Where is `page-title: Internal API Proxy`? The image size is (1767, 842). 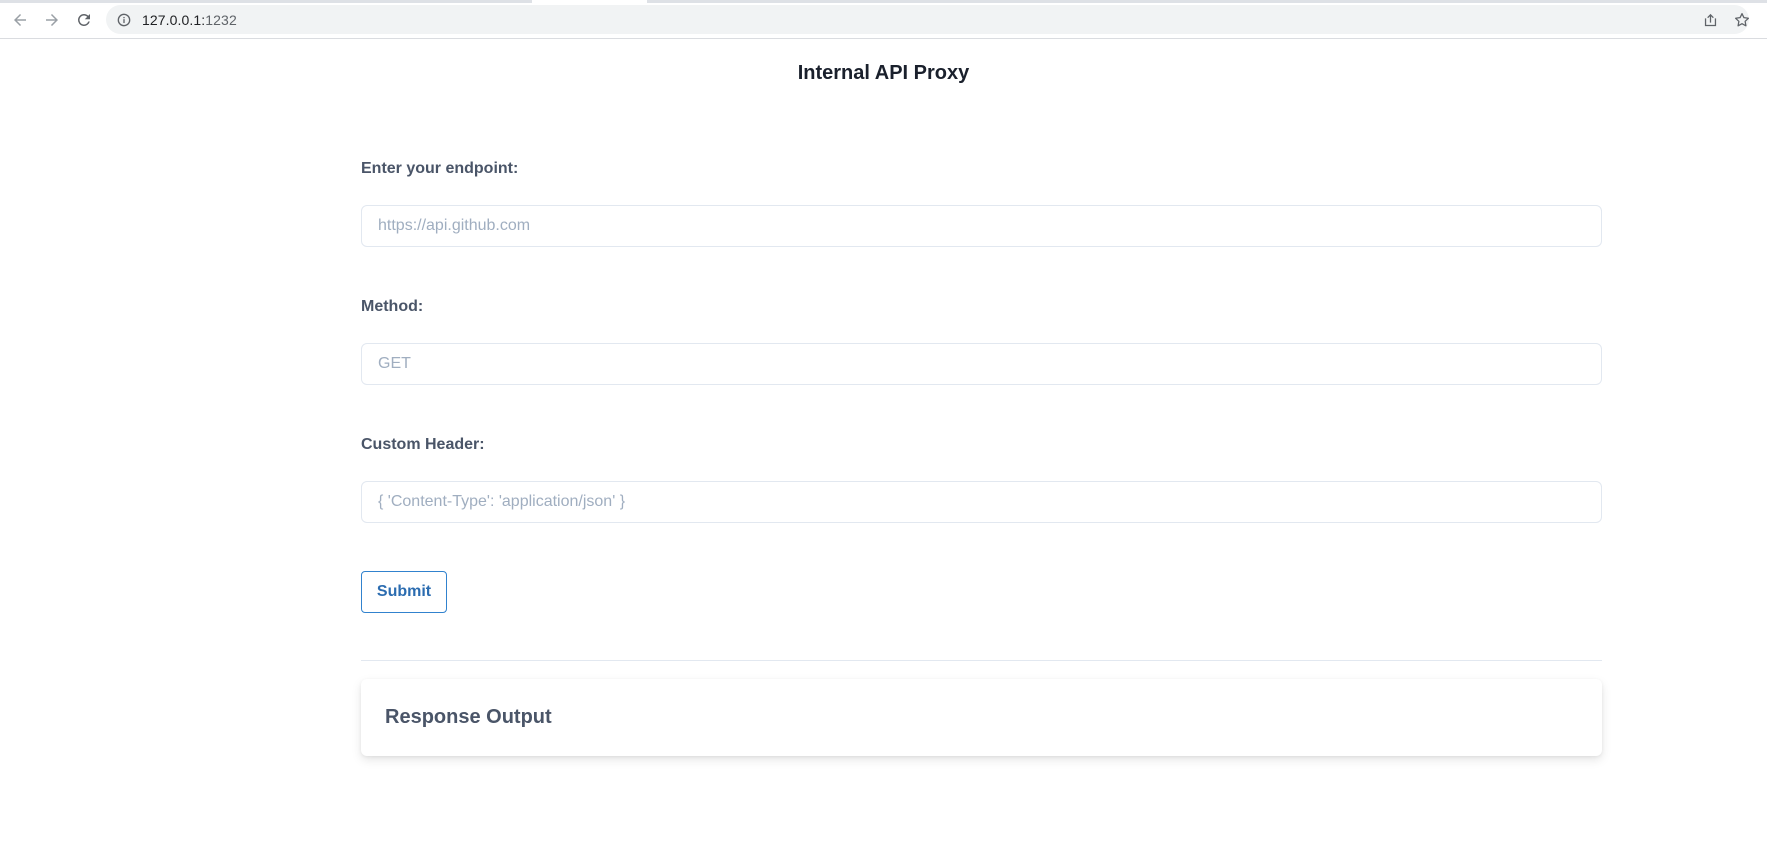 page-title: Internal API Proxy is located at coordinates (883, 73).